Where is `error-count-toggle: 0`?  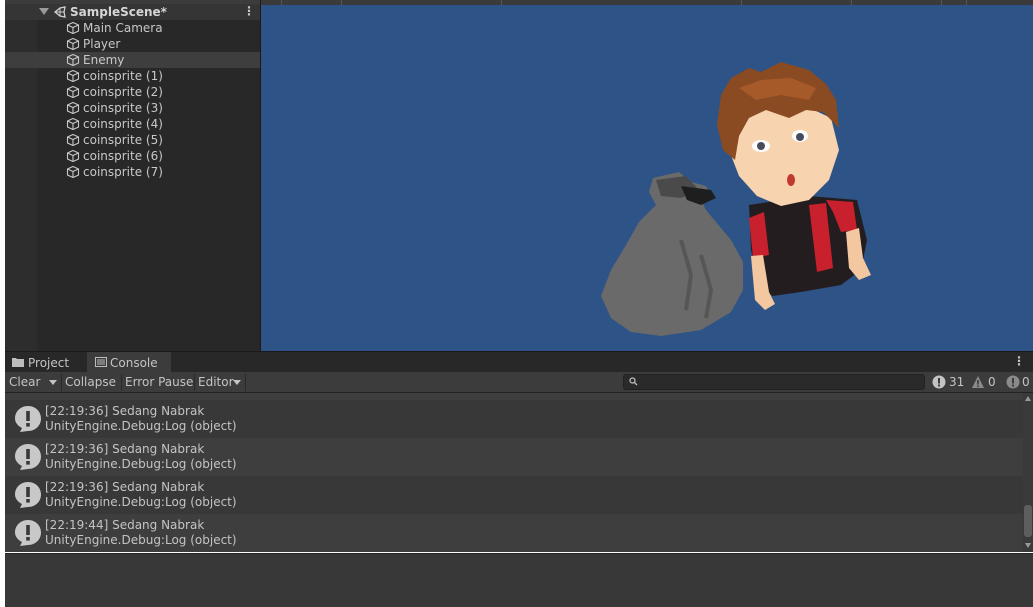 error-count-toggle: 0 is located at coordinates (1018, 382).